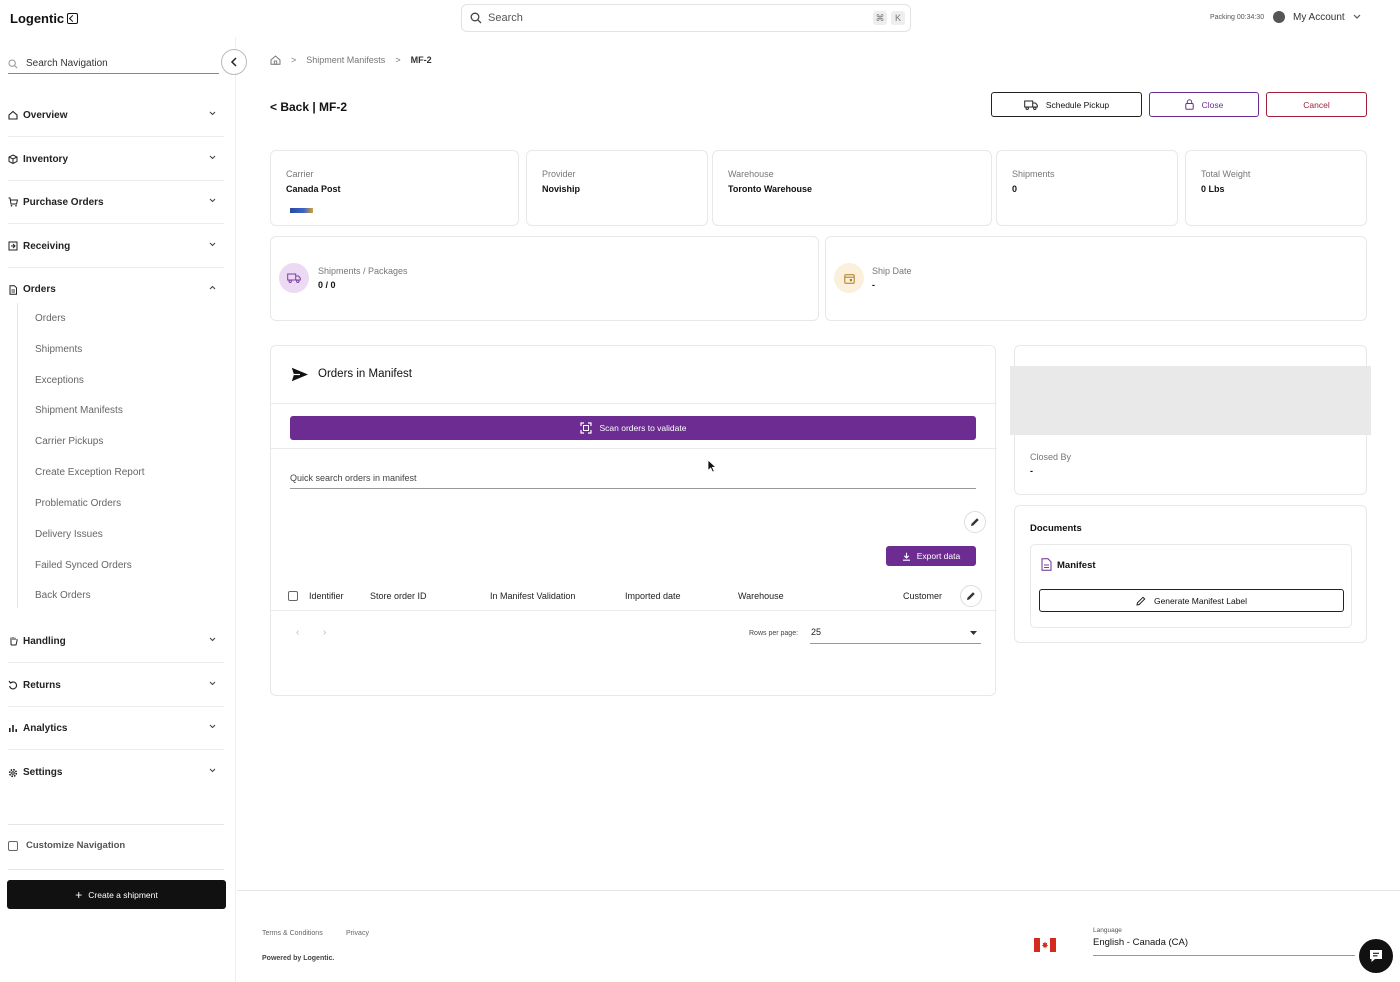 The image size is (1400, 982). Describe the element at coordinates (234, 62) in the screenshot. I see `collapse-sidebar-button` at that location.